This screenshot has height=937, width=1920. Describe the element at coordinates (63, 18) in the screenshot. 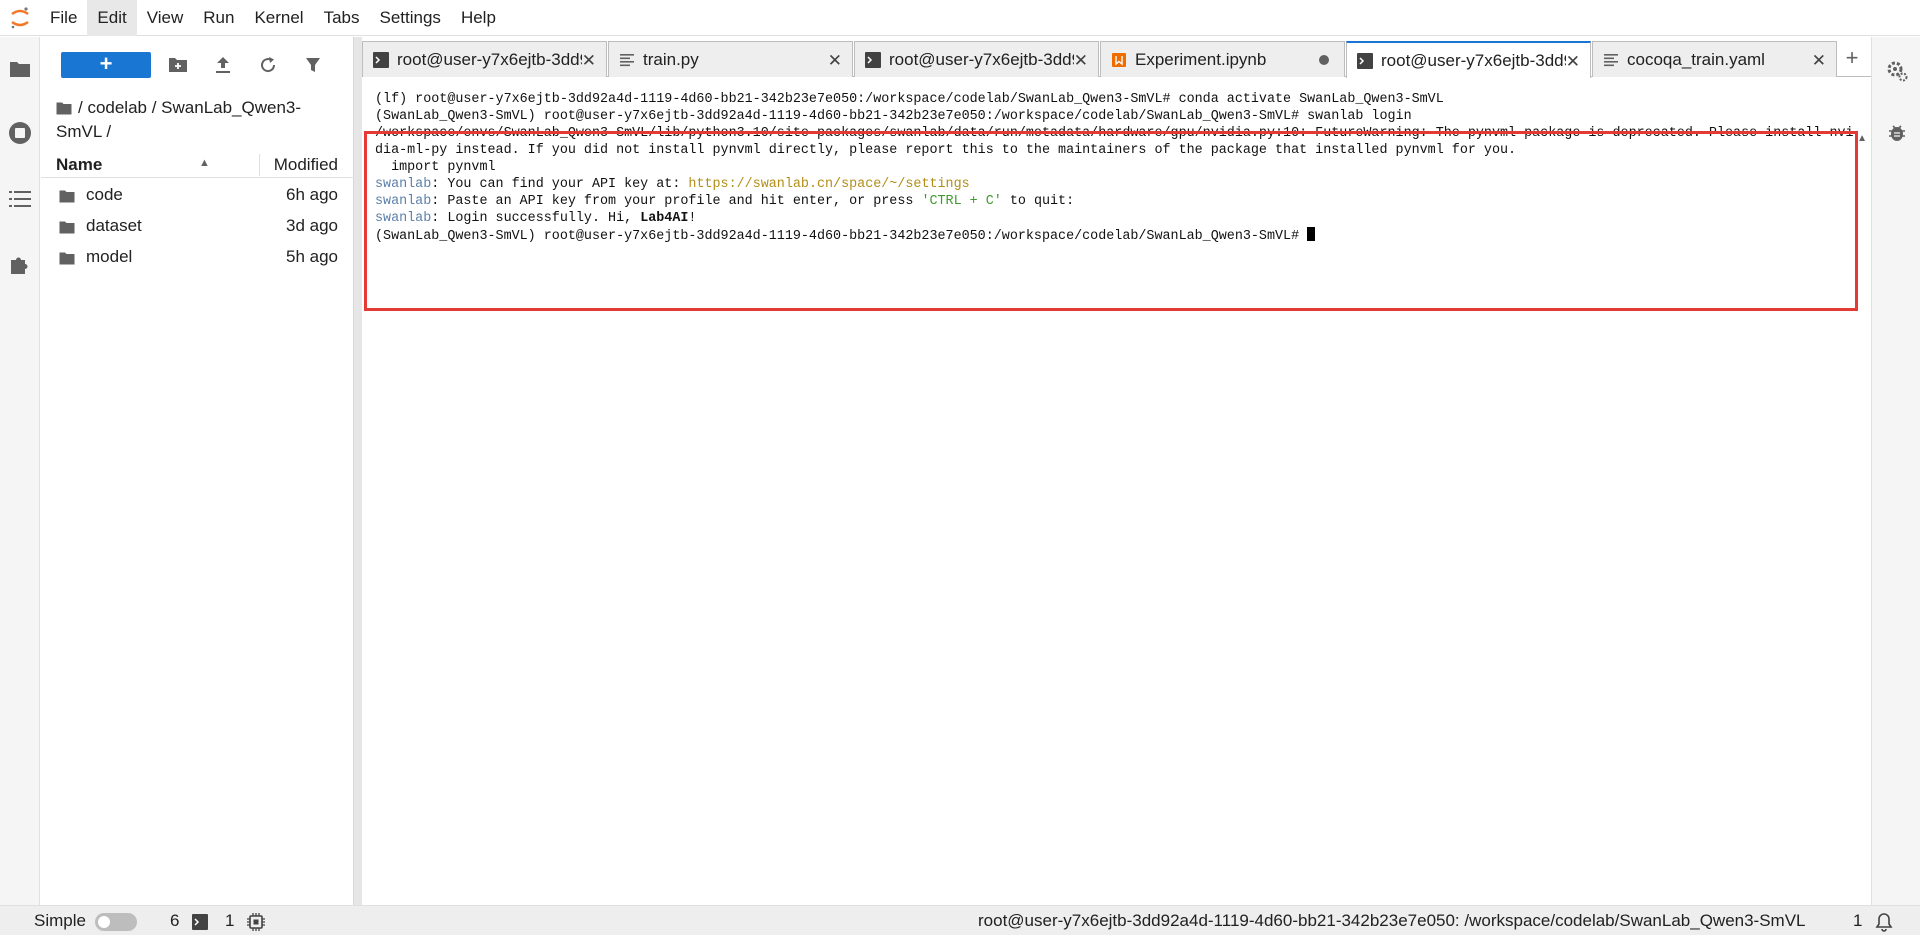

I see `menu-file: File` at that location.